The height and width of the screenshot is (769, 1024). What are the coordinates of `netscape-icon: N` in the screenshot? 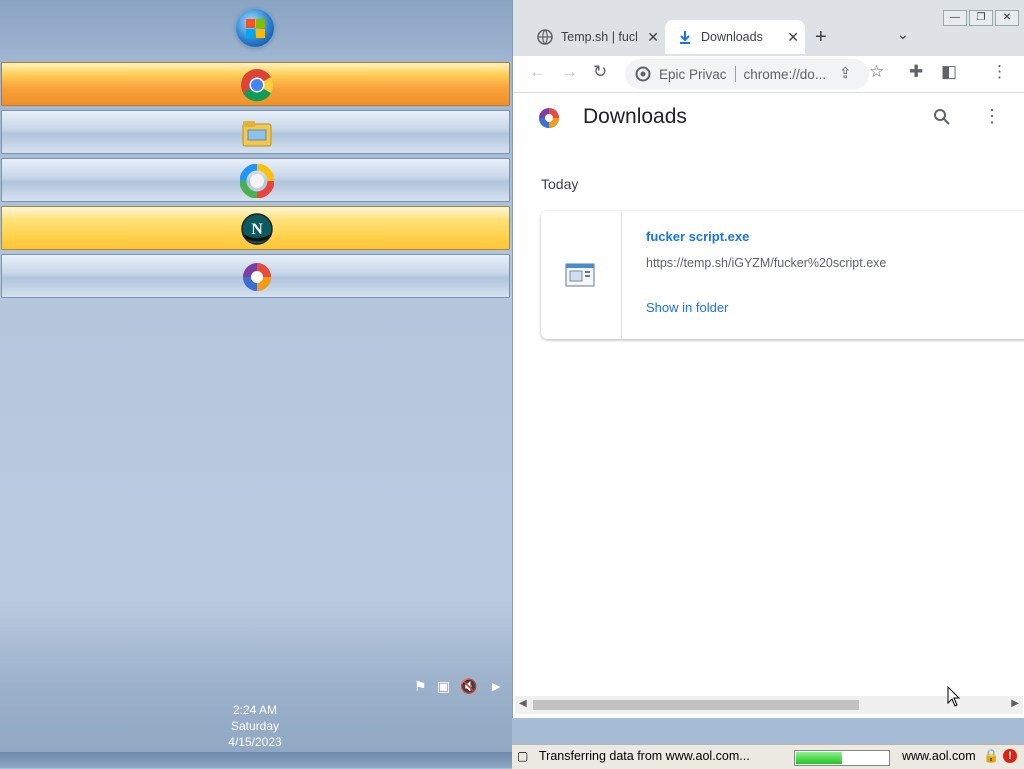 It's located at (257, 229).